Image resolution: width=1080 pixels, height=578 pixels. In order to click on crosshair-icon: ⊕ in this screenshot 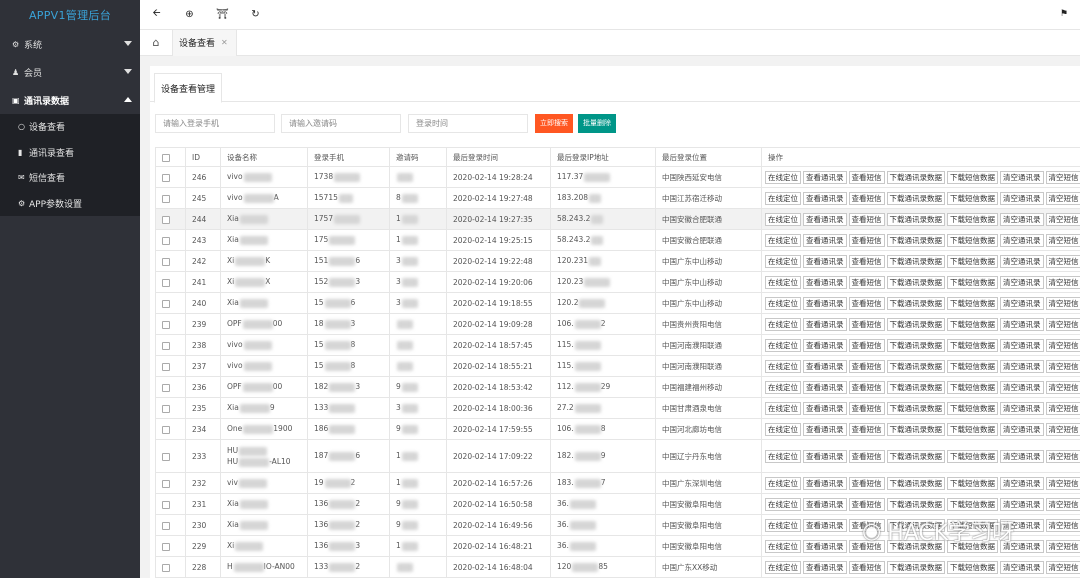, I will do `click(189, 14)`.